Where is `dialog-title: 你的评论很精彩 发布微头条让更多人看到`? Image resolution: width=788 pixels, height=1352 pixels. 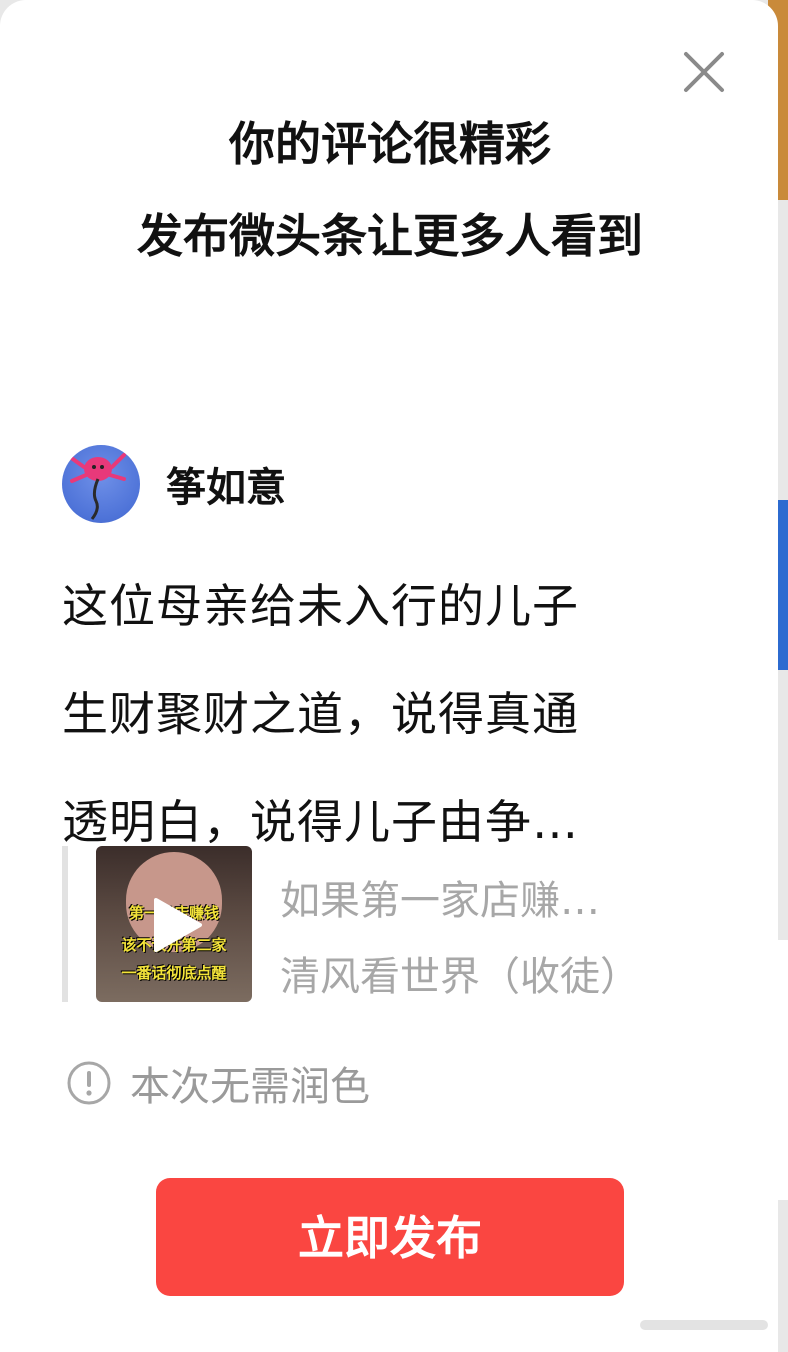
dialog-title: 你的评论很精彩 发布微头条让更多人看到 is located at coordinates (390, 190).